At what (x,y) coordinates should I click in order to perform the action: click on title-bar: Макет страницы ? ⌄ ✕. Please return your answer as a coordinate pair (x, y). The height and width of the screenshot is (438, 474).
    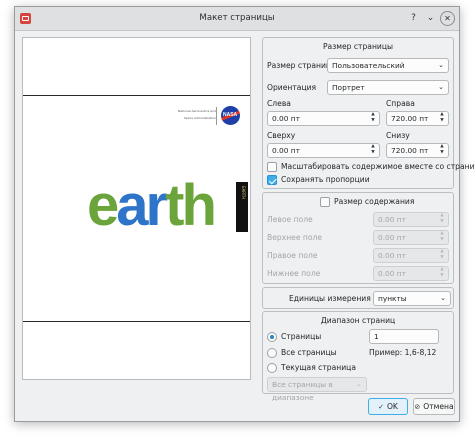
    Looking at the image, I should click on (237, 19).